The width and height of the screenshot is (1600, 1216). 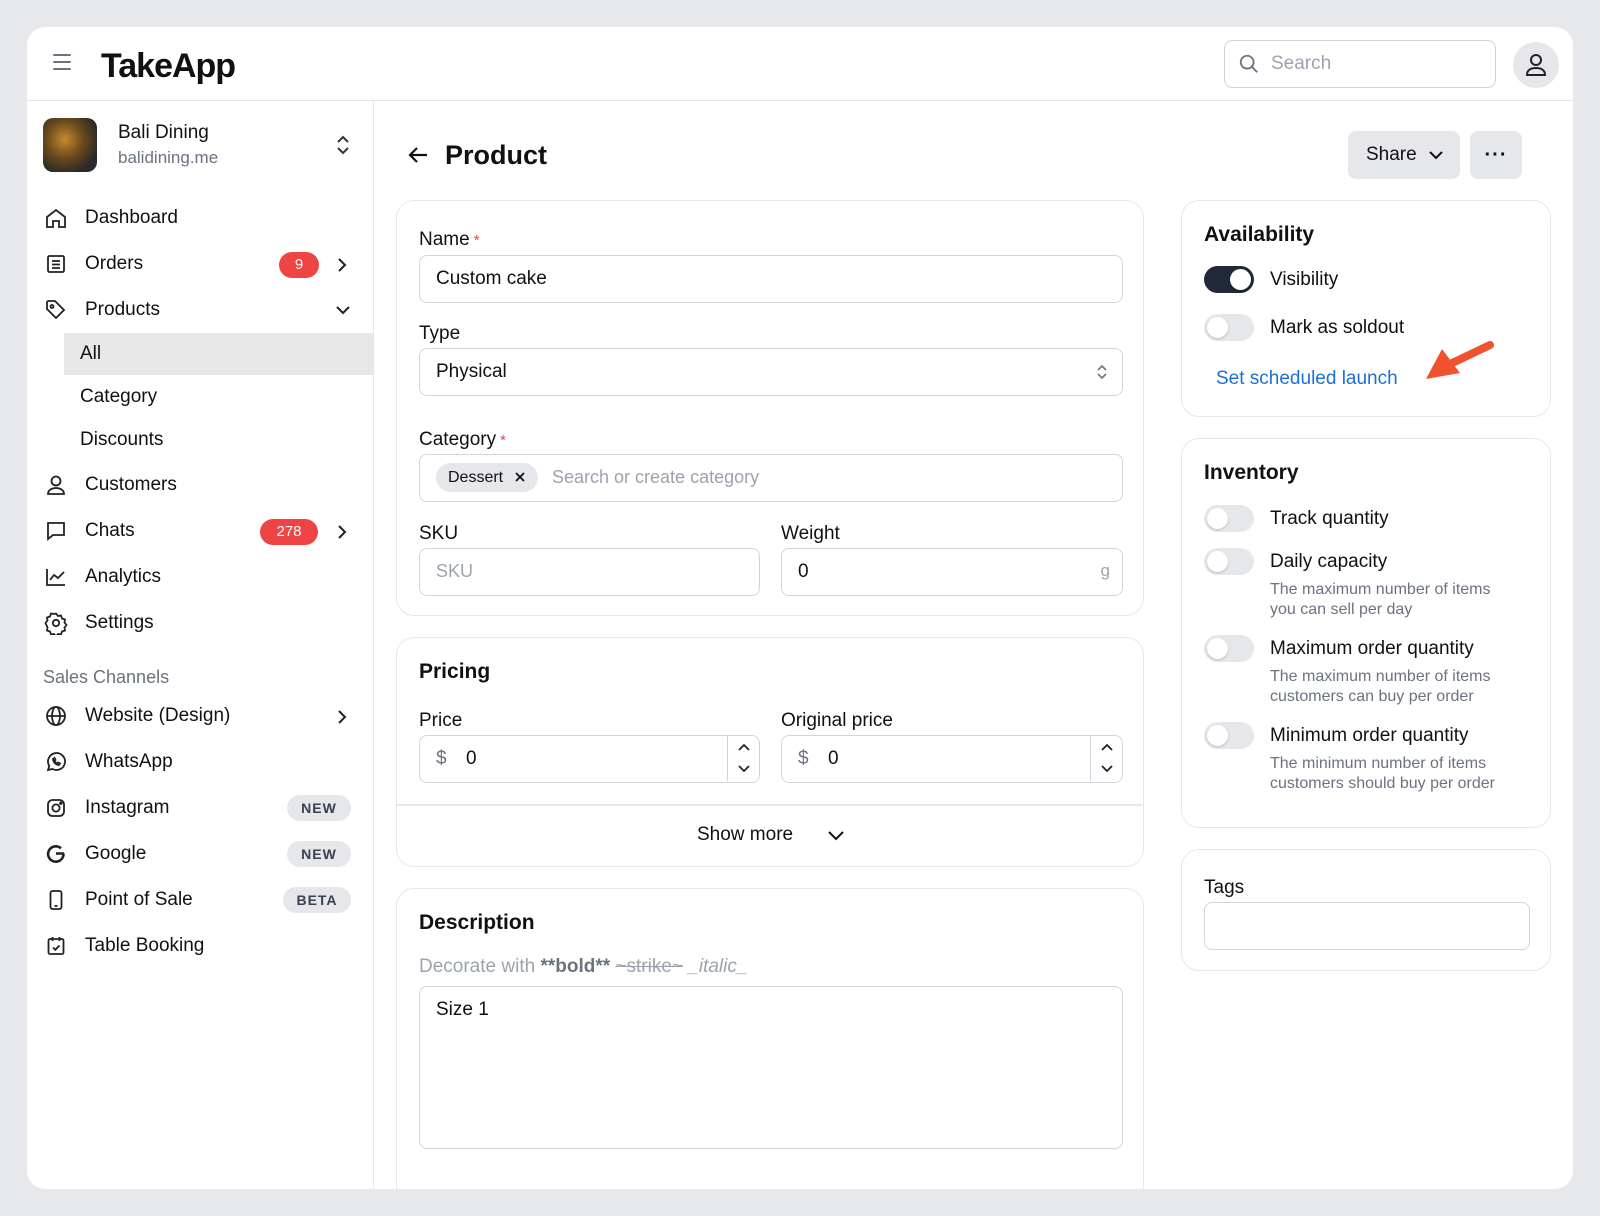 I want to click on top-bar: TakeApp, so click(x=800, y=64).